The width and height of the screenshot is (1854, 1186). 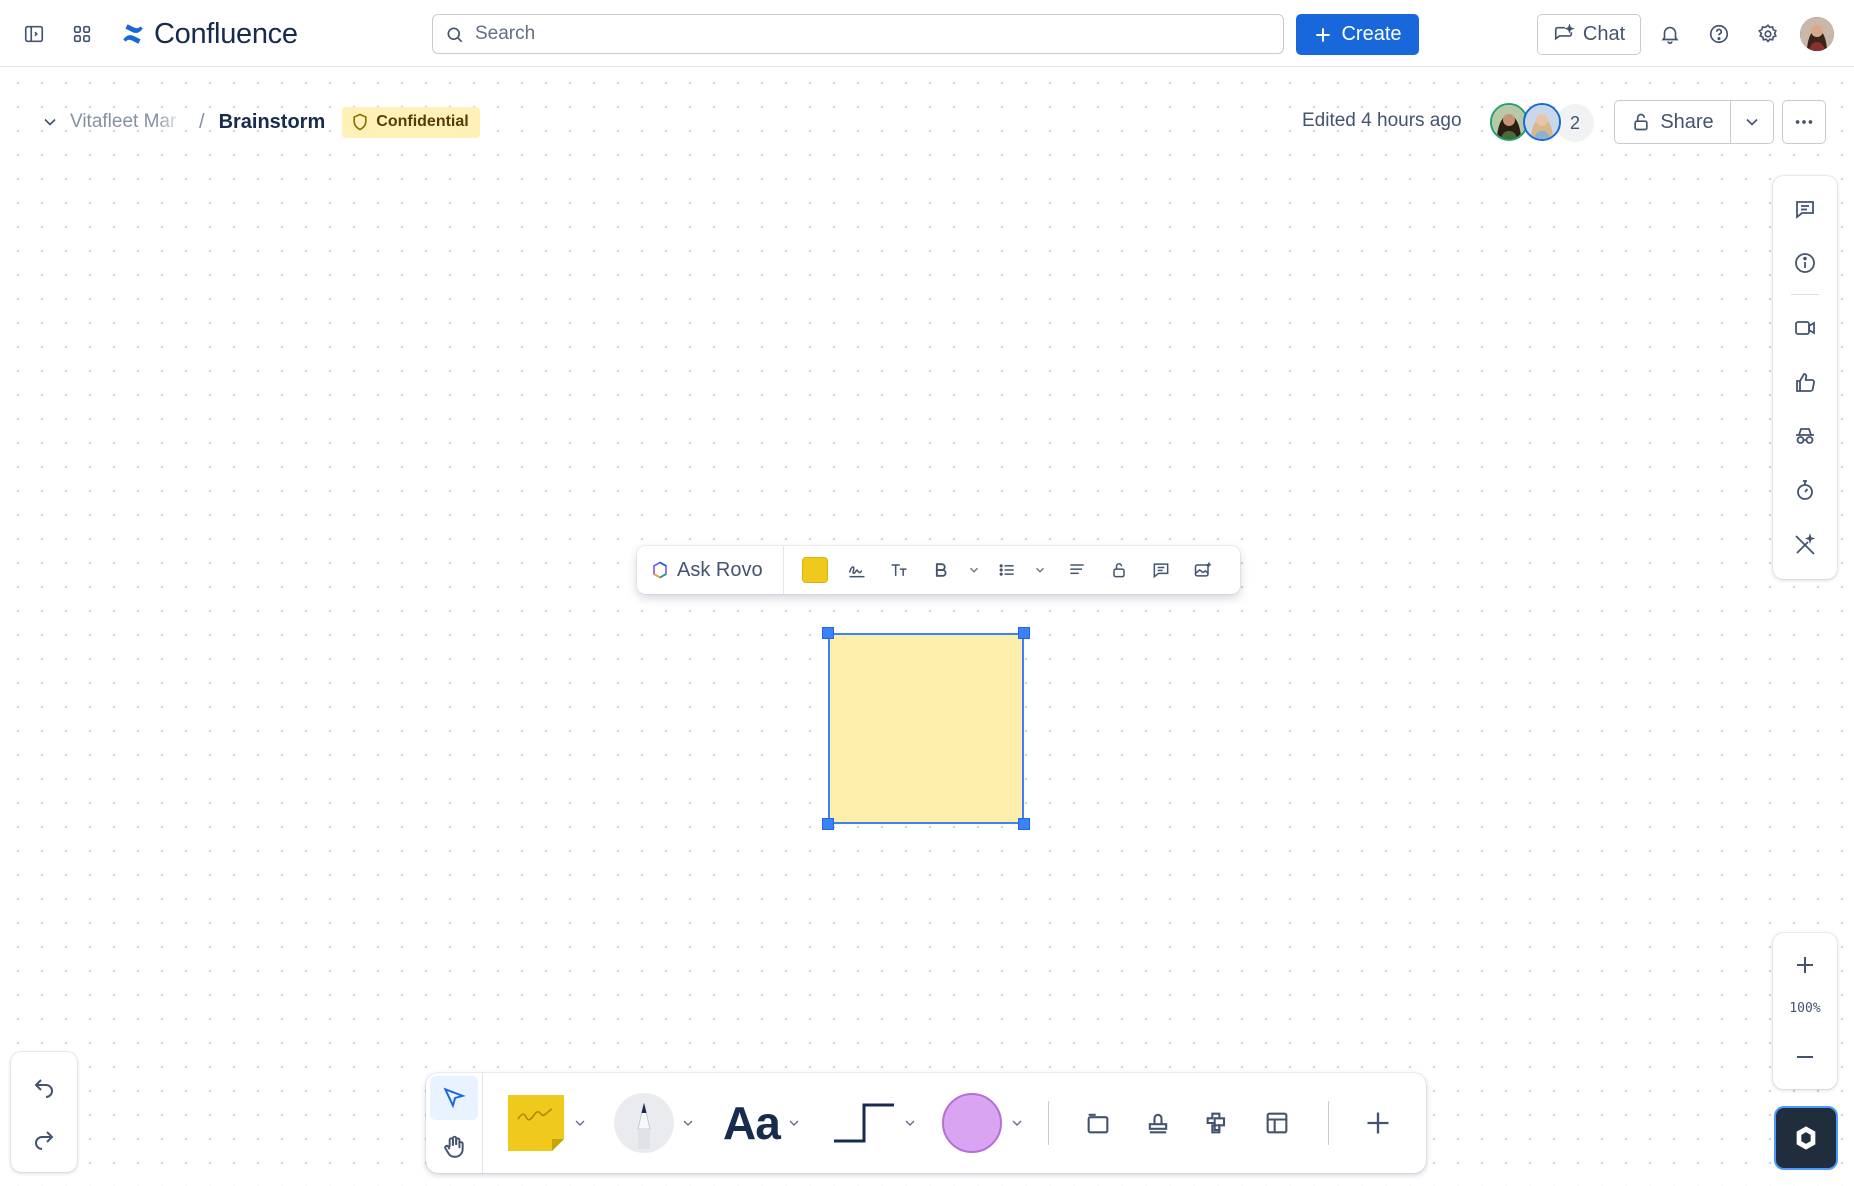 I want to click on format-toolbar: Ask Rovo, so click(x=938, y=570).